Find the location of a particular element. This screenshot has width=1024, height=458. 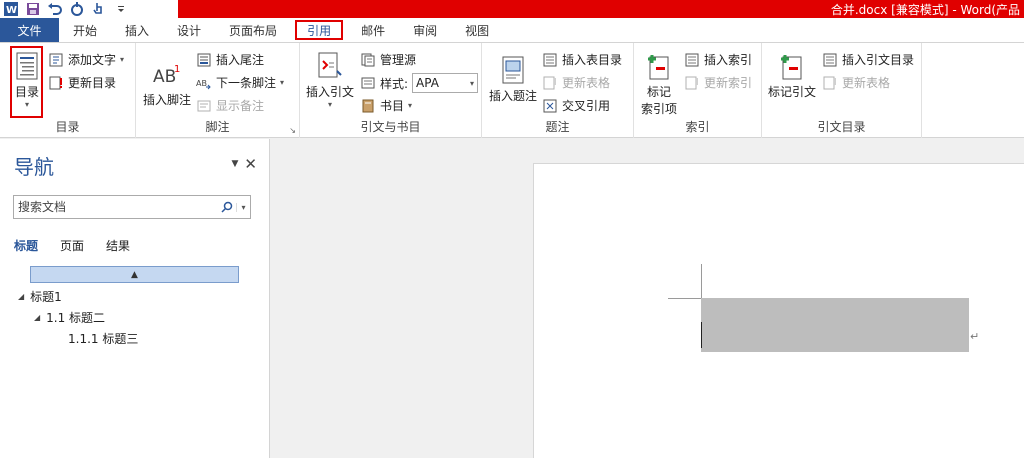

title-bar-accent: 合并.docx [兼容模式] - Word(产品 is located at coordinates (601, 9).